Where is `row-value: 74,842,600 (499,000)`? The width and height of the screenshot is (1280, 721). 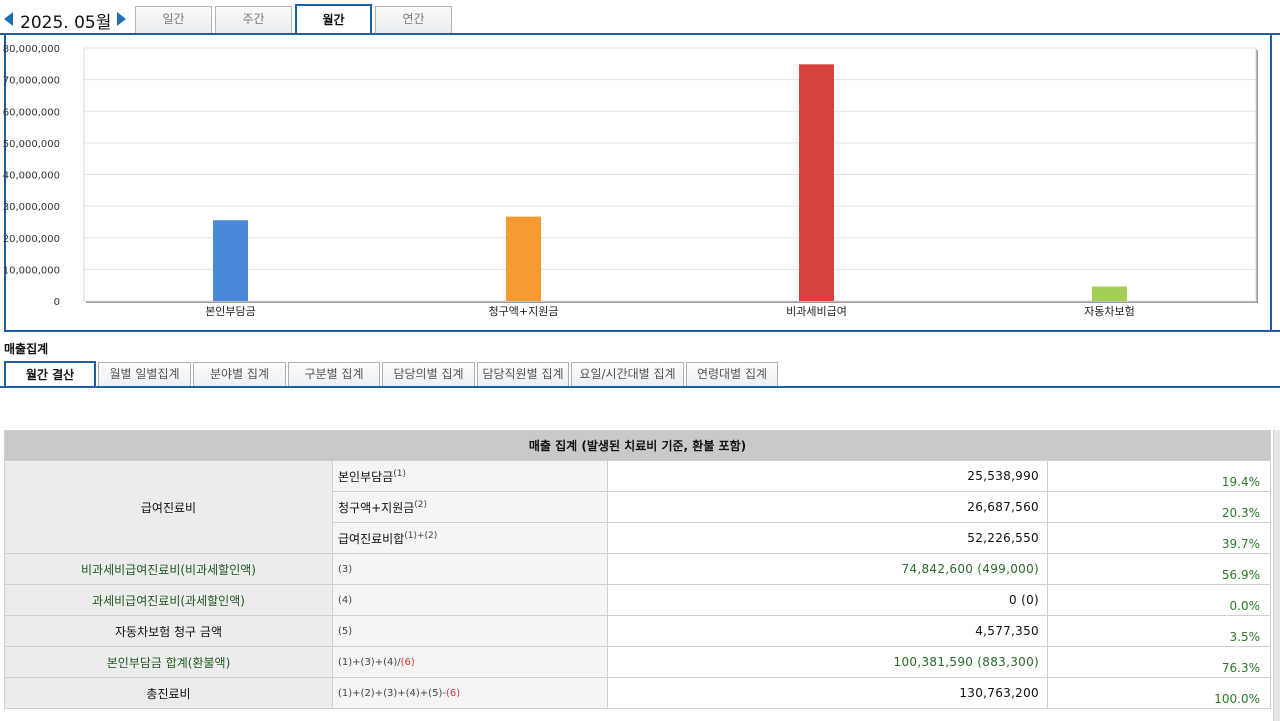
row-value: 74,842,600 (499,000) is located at coordinates (827, 569).